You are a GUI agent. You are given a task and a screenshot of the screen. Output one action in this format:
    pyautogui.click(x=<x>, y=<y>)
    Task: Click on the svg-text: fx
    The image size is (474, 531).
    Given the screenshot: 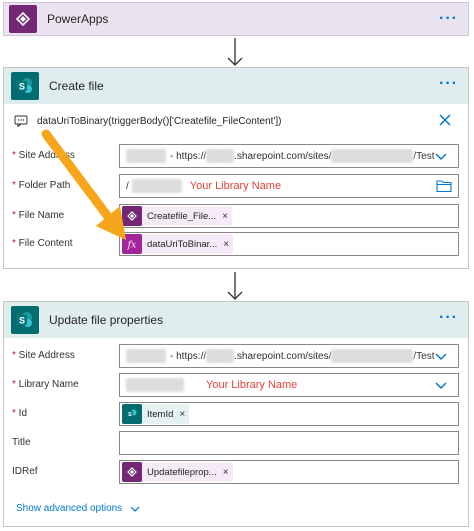 What is the action you would take?
    pyautogui.click(x=131, y=246)
    